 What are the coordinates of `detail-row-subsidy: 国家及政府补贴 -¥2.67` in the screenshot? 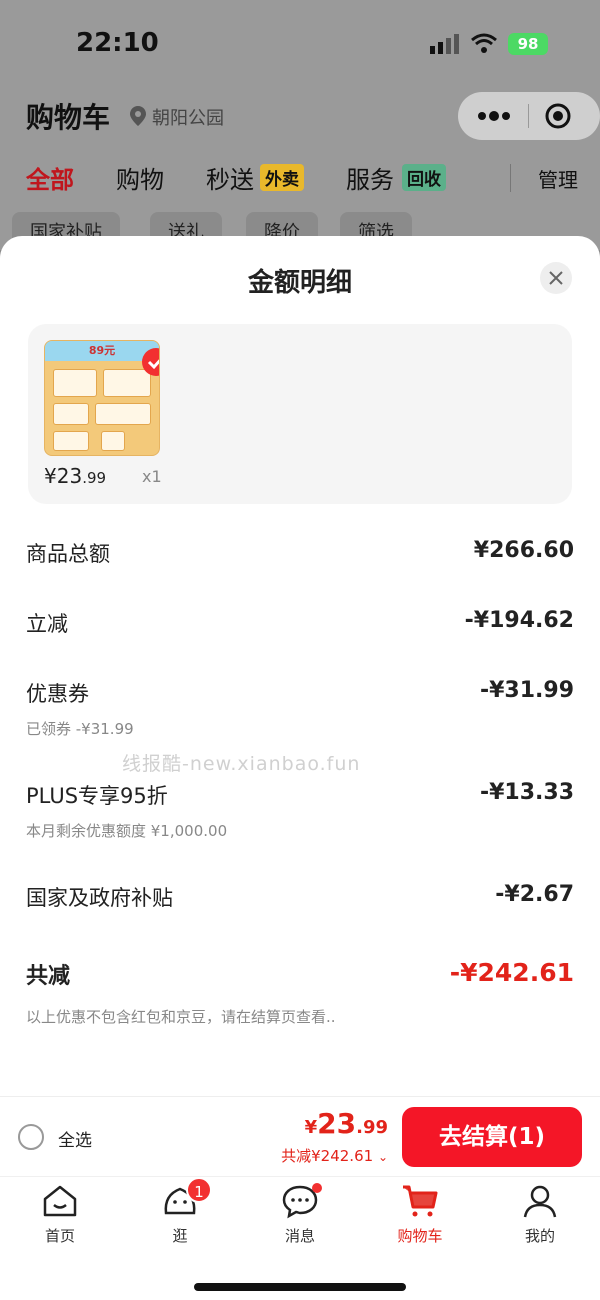 It's located at (300, 902).